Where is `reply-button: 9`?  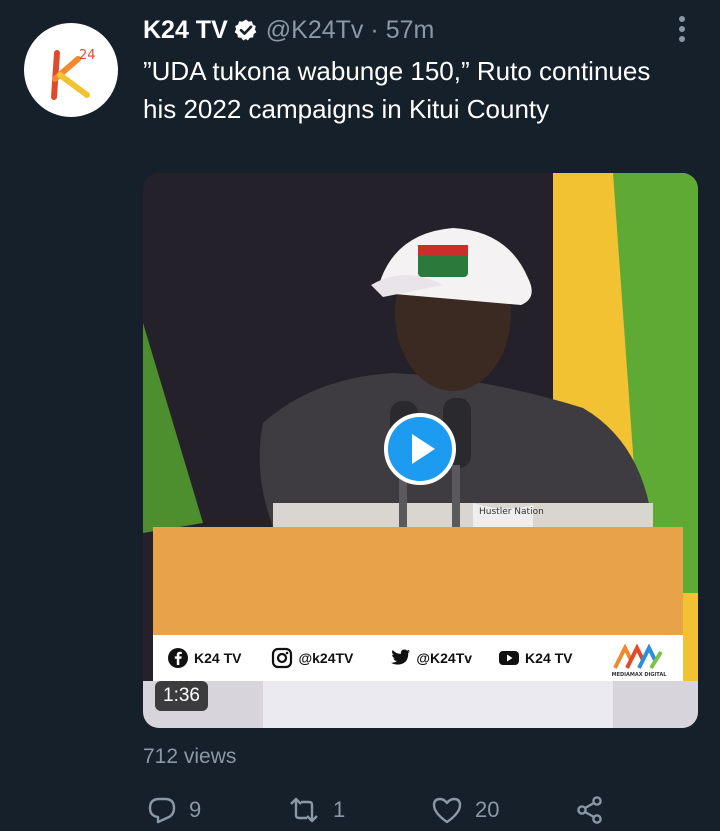
reply-button: 9 is located at coordinates (174, 810).